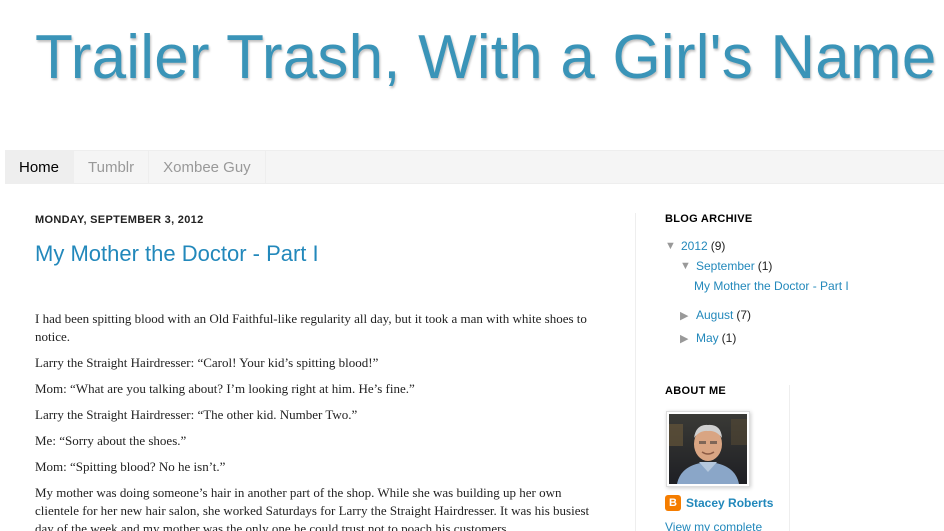  I want to click on archive-year-count: (9), so click(718, 246).